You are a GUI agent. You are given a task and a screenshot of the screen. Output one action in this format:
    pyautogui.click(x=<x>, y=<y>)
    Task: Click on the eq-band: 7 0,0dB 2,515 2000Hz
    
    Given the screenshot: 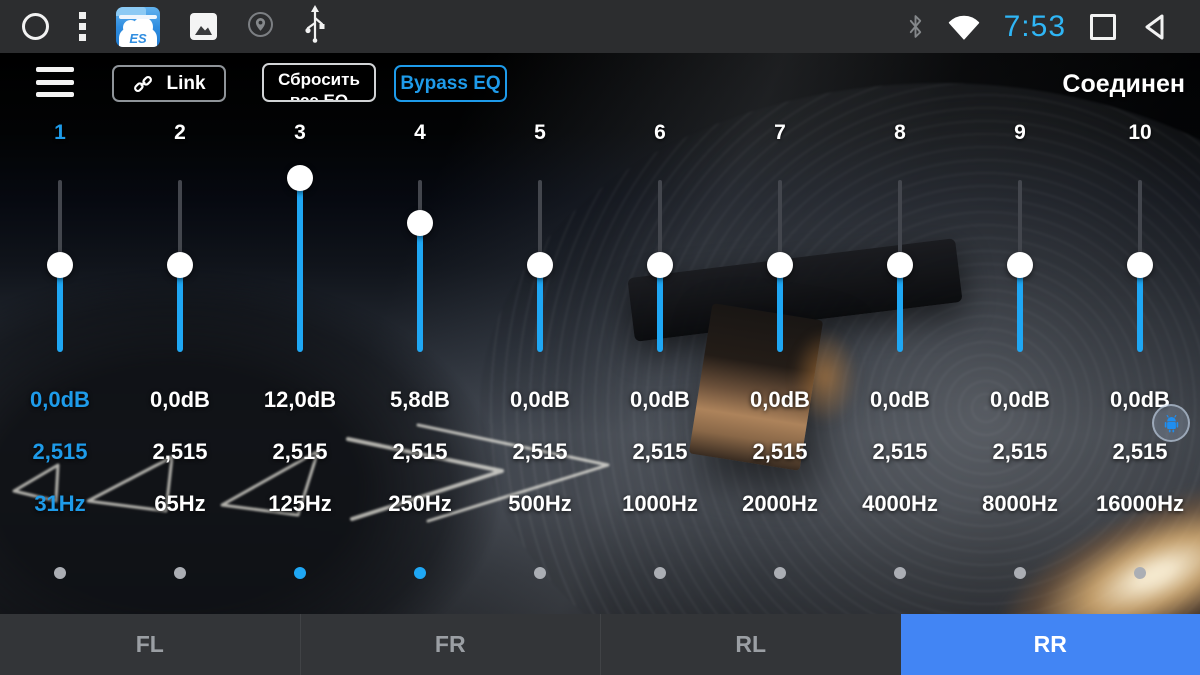 What is the action you would take?
    pyautogui.click(x=780, y=333)
    